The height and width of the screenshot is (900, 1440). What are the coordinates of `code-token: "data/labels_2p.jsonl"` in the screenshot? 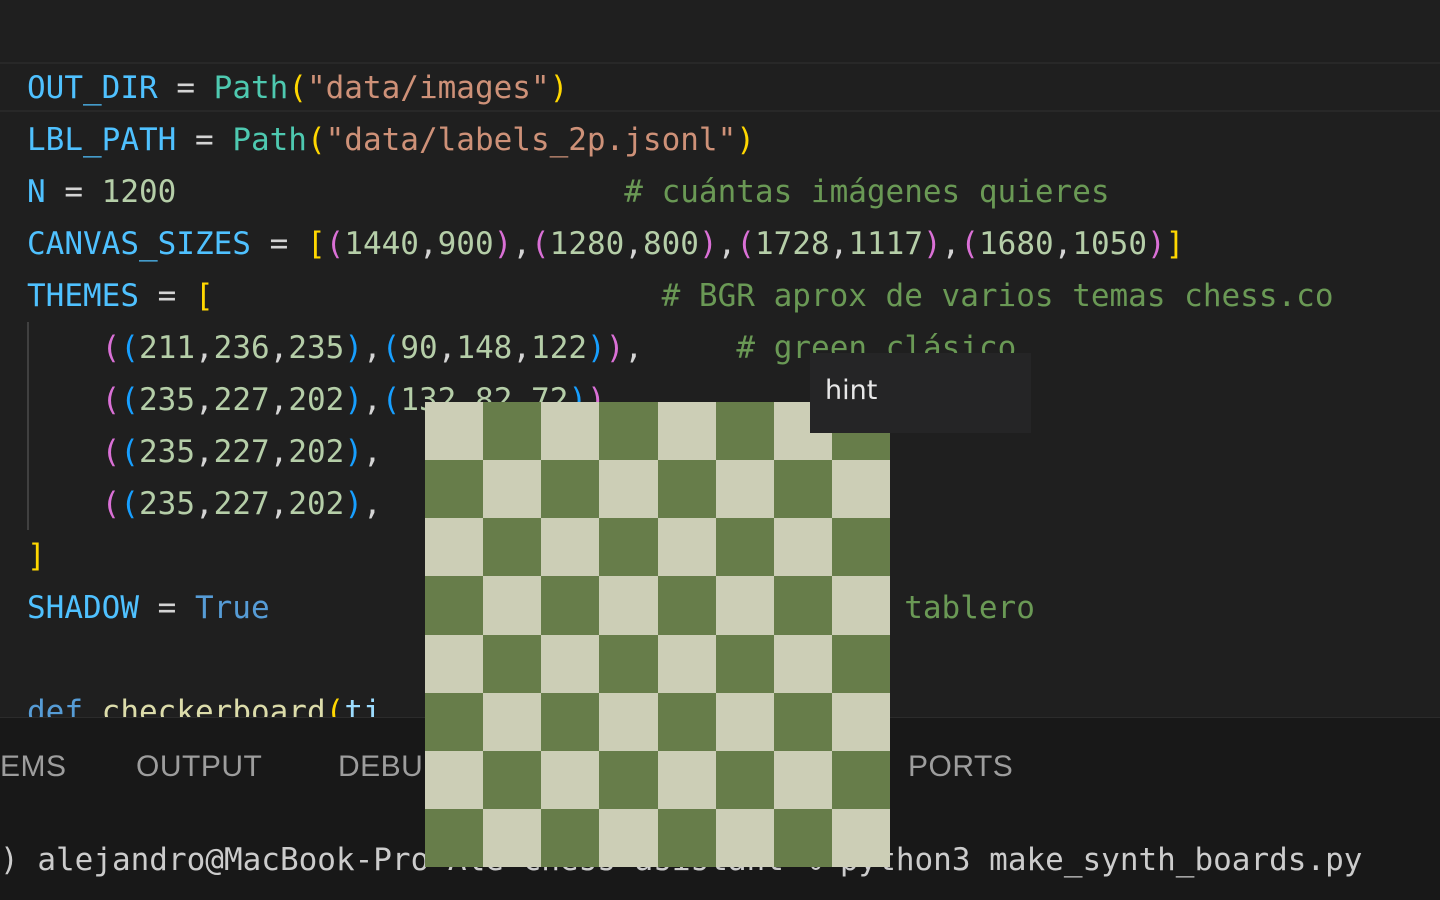 It's located at (531, 140).